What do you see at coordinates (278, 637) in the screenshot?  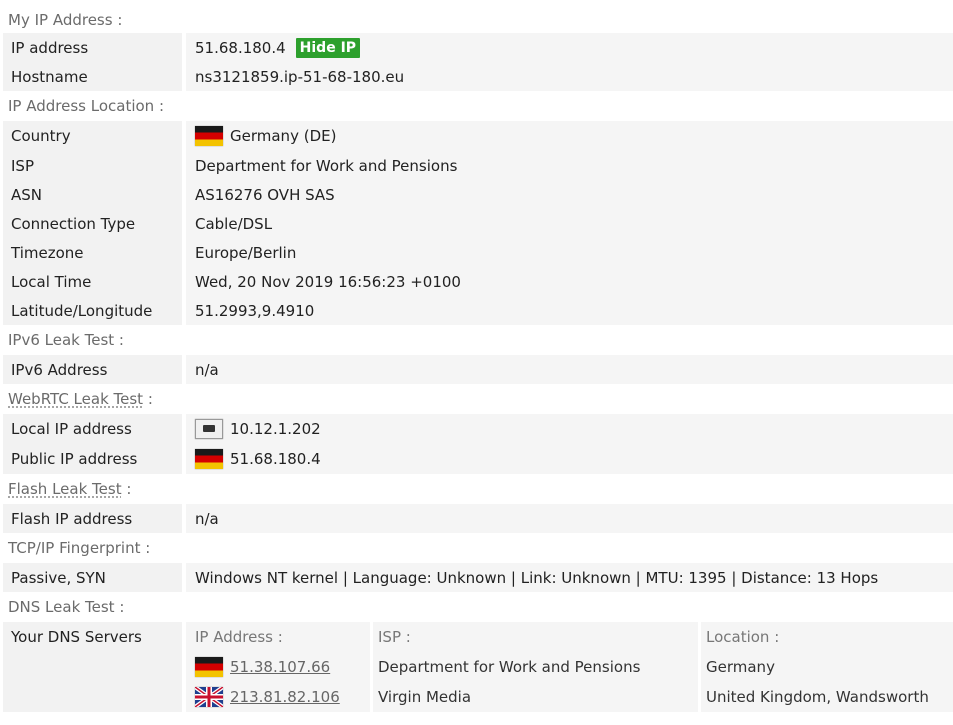 I see `dns-header-ip: IP Address :` at bounding box center [278, 637].